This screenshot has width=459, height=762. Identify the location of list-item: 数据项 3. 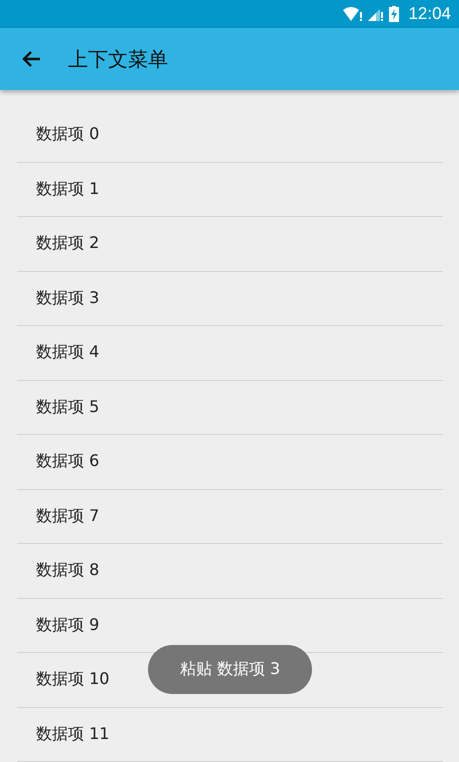
(230, 299).